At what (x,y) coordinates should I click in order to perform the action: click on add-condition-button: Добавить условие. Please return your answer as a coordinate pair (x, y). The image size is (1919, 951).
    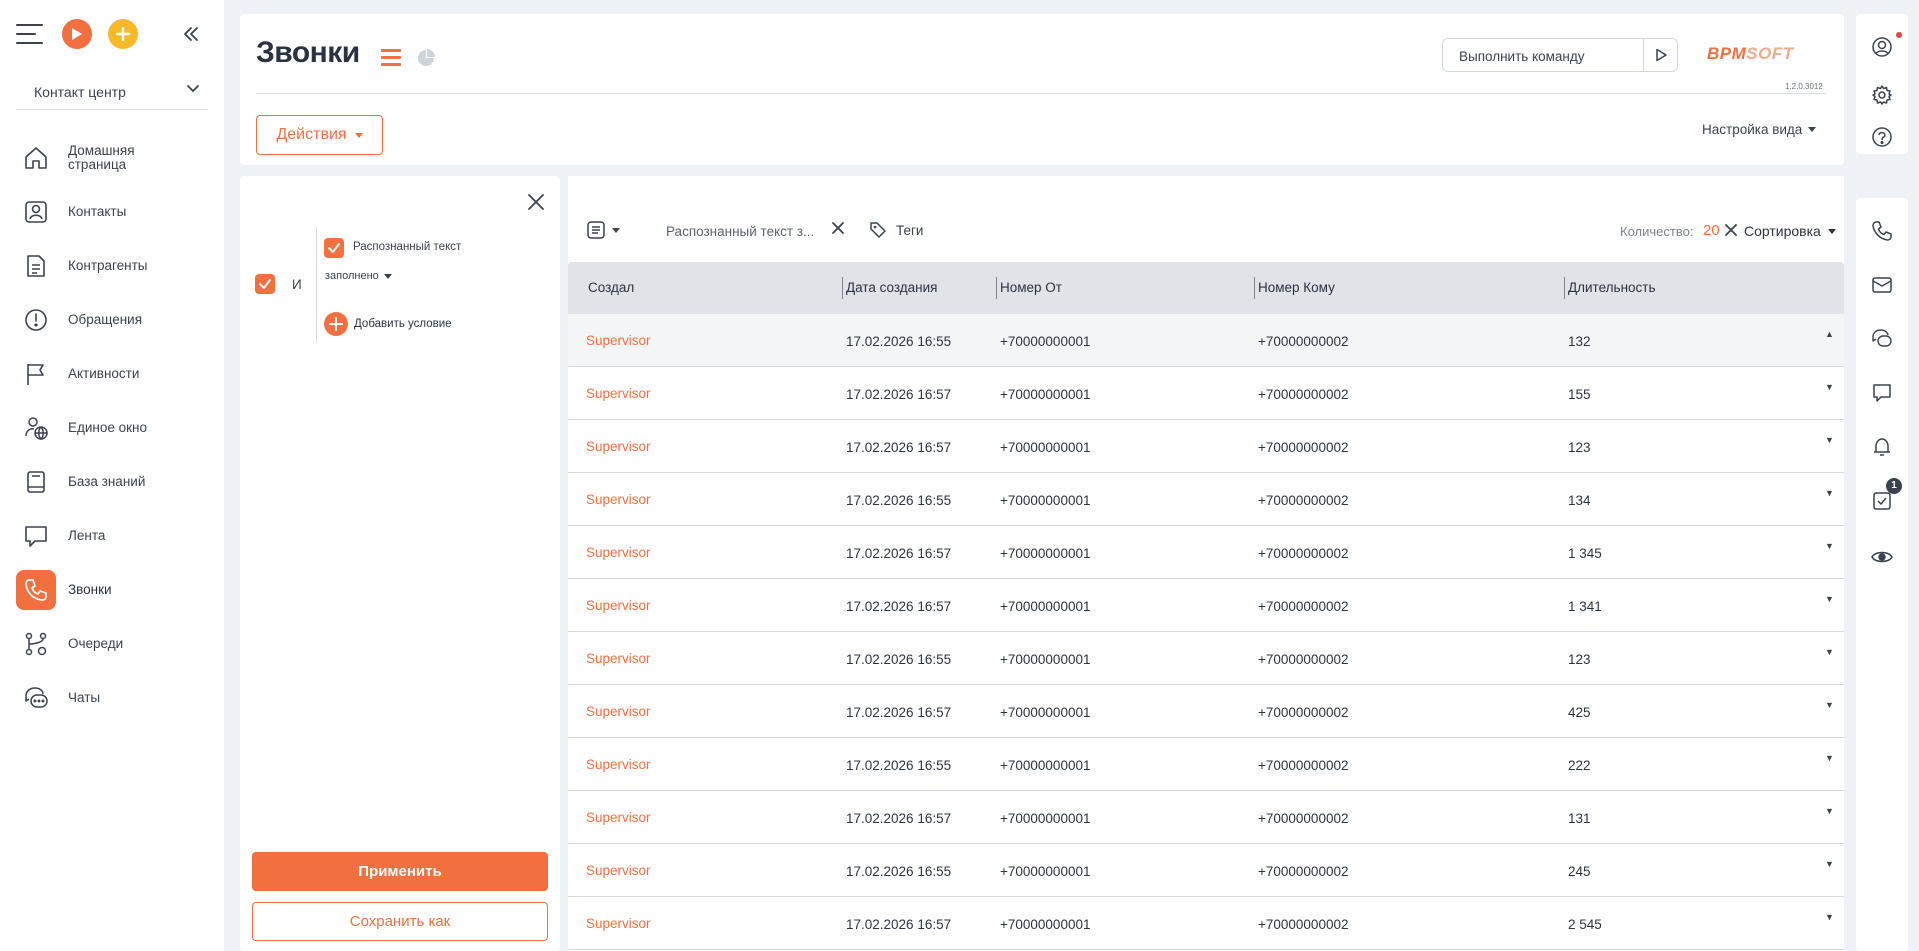
    Looking at the image, I should click on (388, 324).